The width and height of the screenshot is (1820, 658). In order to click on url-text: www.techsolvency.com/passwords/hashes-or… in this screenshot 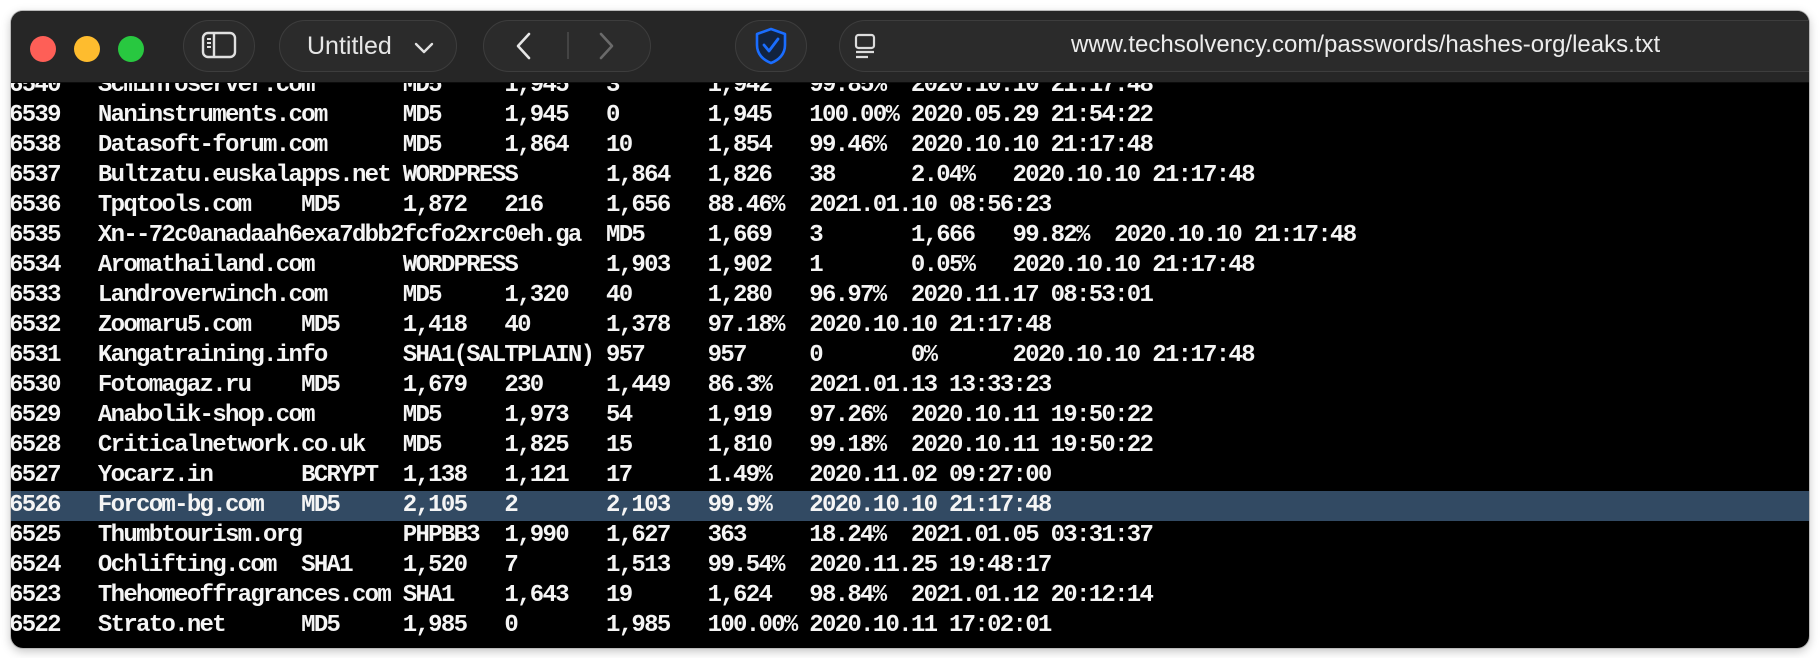, I will do `click(1366, 44)`.